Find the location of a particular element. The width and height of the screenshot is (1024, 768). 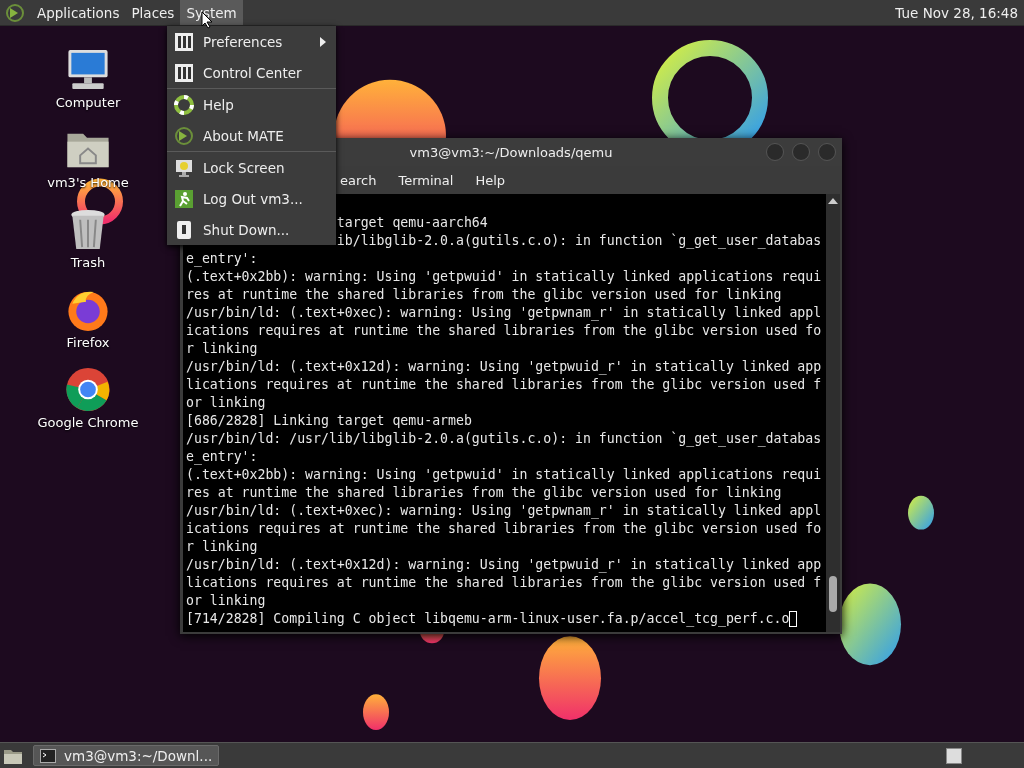

menu-item: Preferences is located at coordinates (251, 41).